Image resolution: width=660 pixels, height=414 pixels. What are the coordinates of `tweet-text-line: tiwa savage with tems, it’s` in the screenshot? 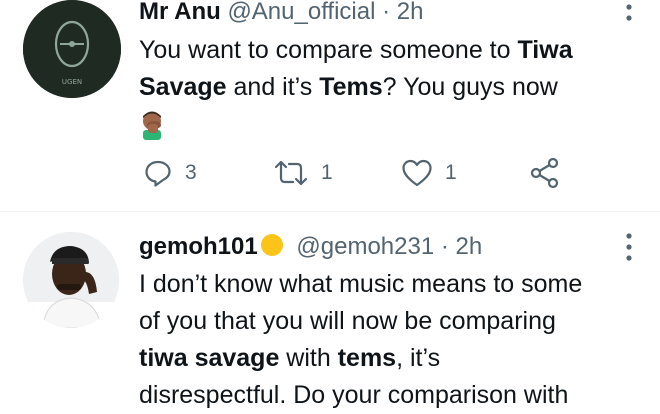 It's located at (394, 358).